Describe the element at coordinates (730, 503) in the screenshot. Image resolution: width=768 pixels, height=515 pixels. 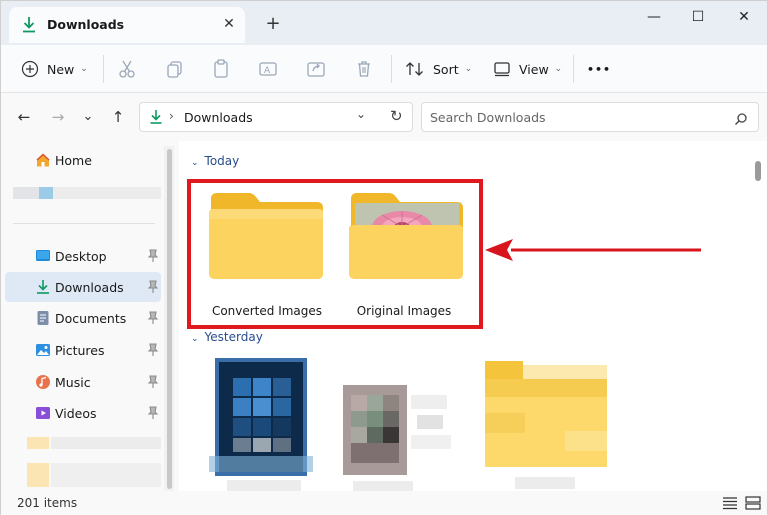
I see `details-view-icon` at that location.